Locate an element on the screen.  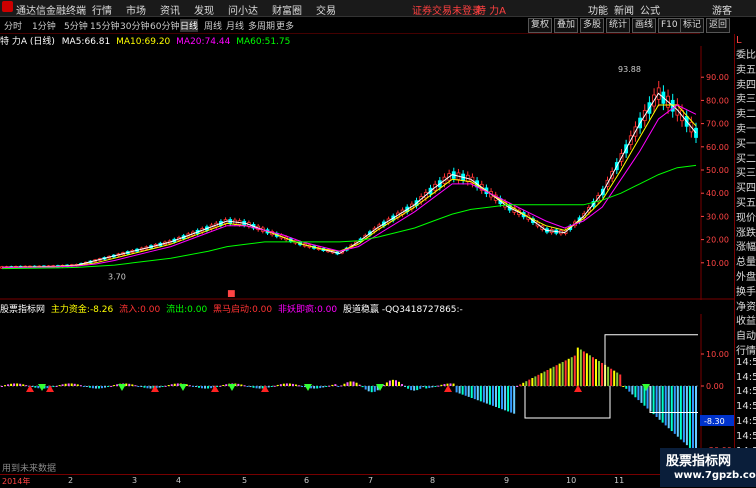
price-y-tick-label: 10.00 is located at coordinates (717, 263).